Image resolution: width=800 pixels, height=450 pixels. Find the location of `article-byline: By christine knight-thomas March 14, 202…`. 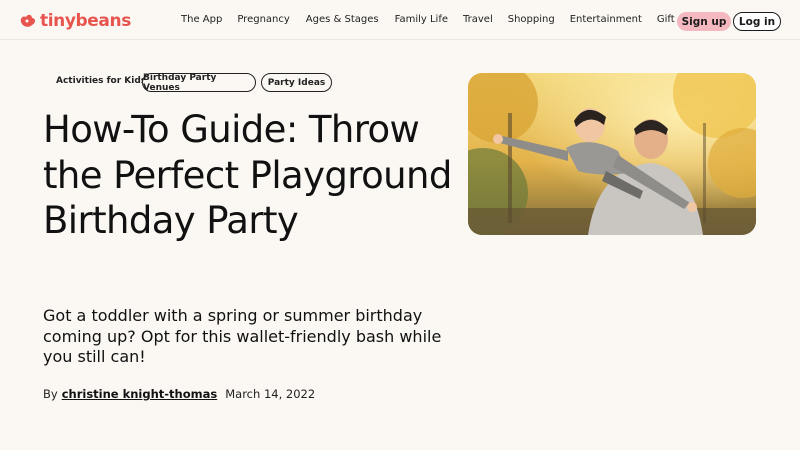

article-byline: By christine knight-thomas March 14, 202… is located at coordinates (179, 394).